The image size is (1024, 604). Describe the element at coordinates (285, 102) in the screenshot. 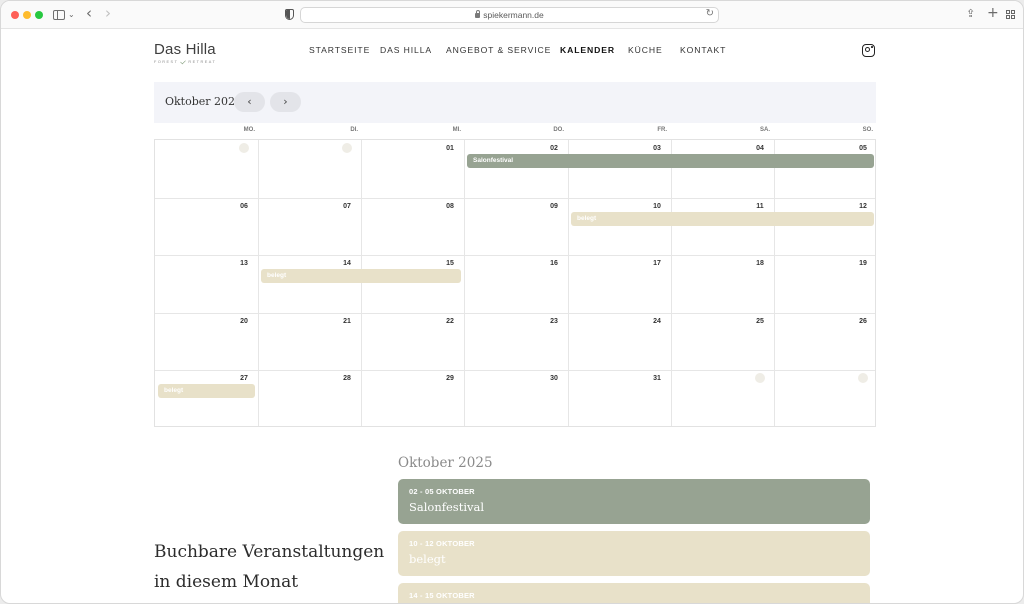

I see `next-month-button: ›` at that location.